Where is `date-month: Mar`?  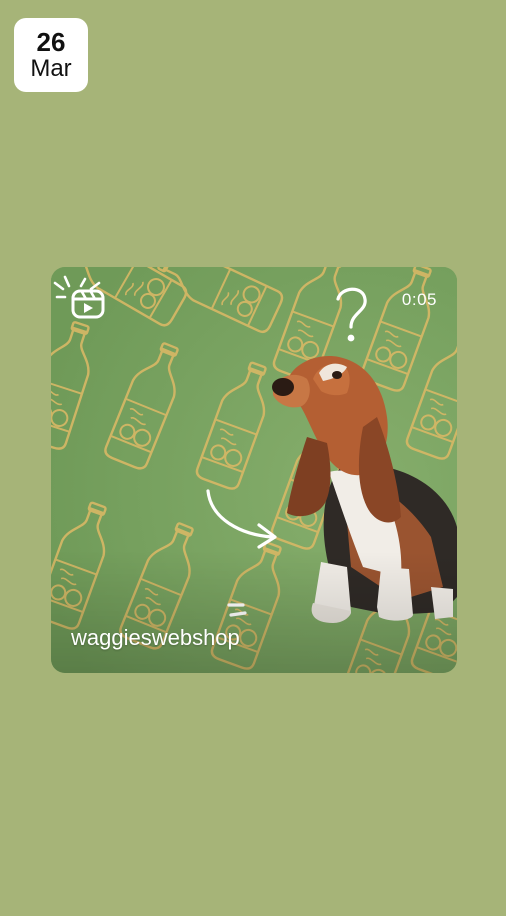 date-month: Mar is located at coordinates (51, 69).